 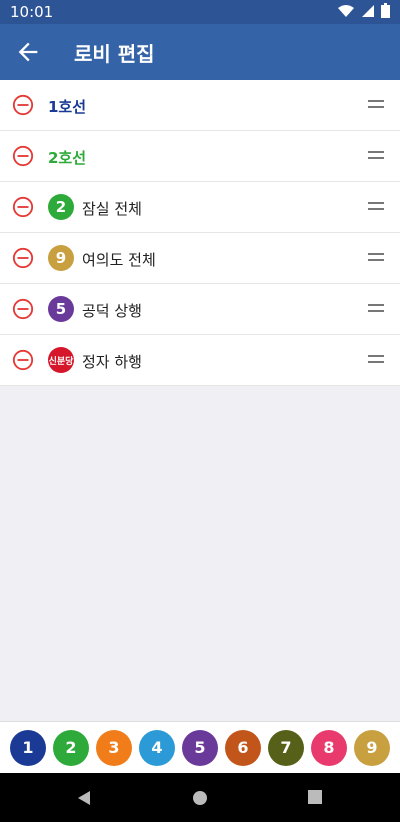 I want to click on line-header-label: 1호선, so click(x=67, y=107).